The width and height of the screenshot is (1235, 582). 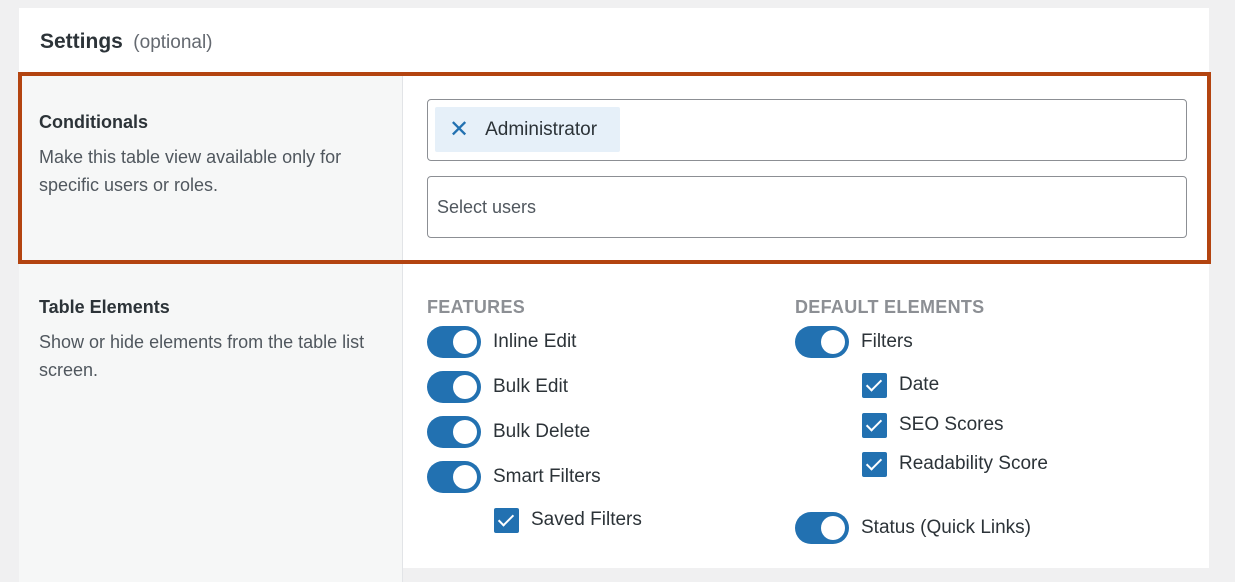 What do you see at coordinates (81, 41) in the screenshot?
I see `settings-title: Settings` at bounding box center [81, 41].